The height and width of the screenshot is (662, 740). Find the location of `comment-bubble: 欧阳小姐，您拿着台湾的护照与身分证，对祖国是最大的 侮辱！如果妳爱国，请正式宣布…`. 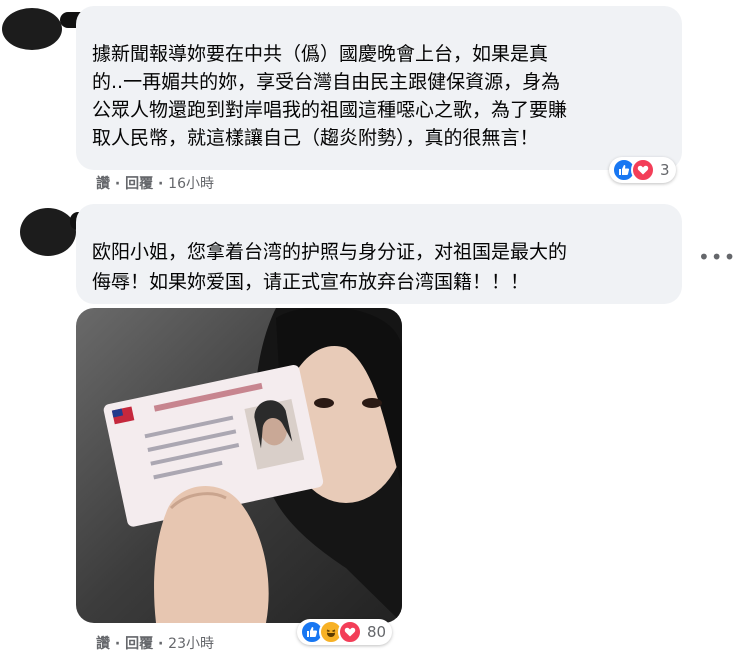

comment-bubble: 欧阳小姐，您拿着台湾的护照与身分证，对祖国是最大的 侮辱！如果妳爱国，请正式宣布… is located at coordinates (379, 254).